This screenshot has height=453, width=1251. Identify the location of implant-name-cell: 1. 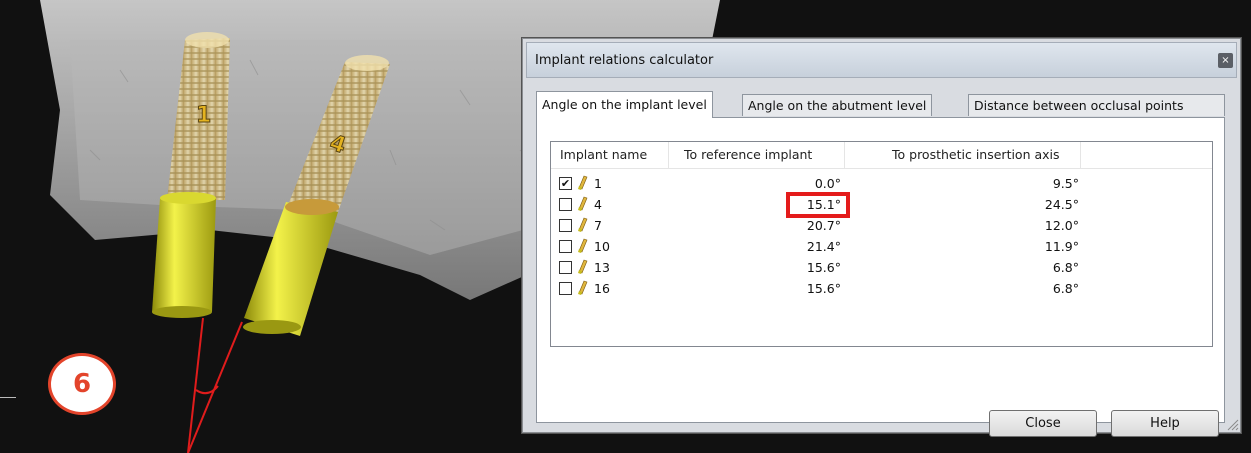
(598, 183).